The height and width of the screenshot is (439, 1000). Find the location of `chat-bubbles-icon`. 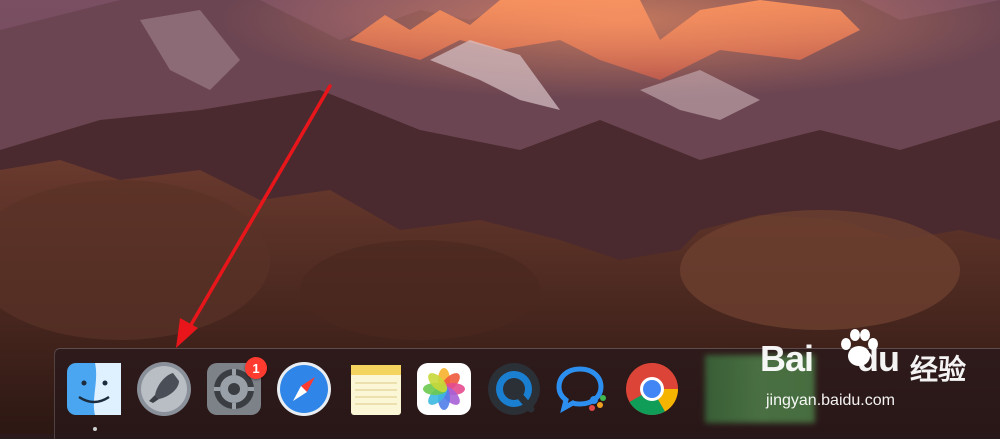

chat-bubbles-icon is located at coordinates (581, 389).